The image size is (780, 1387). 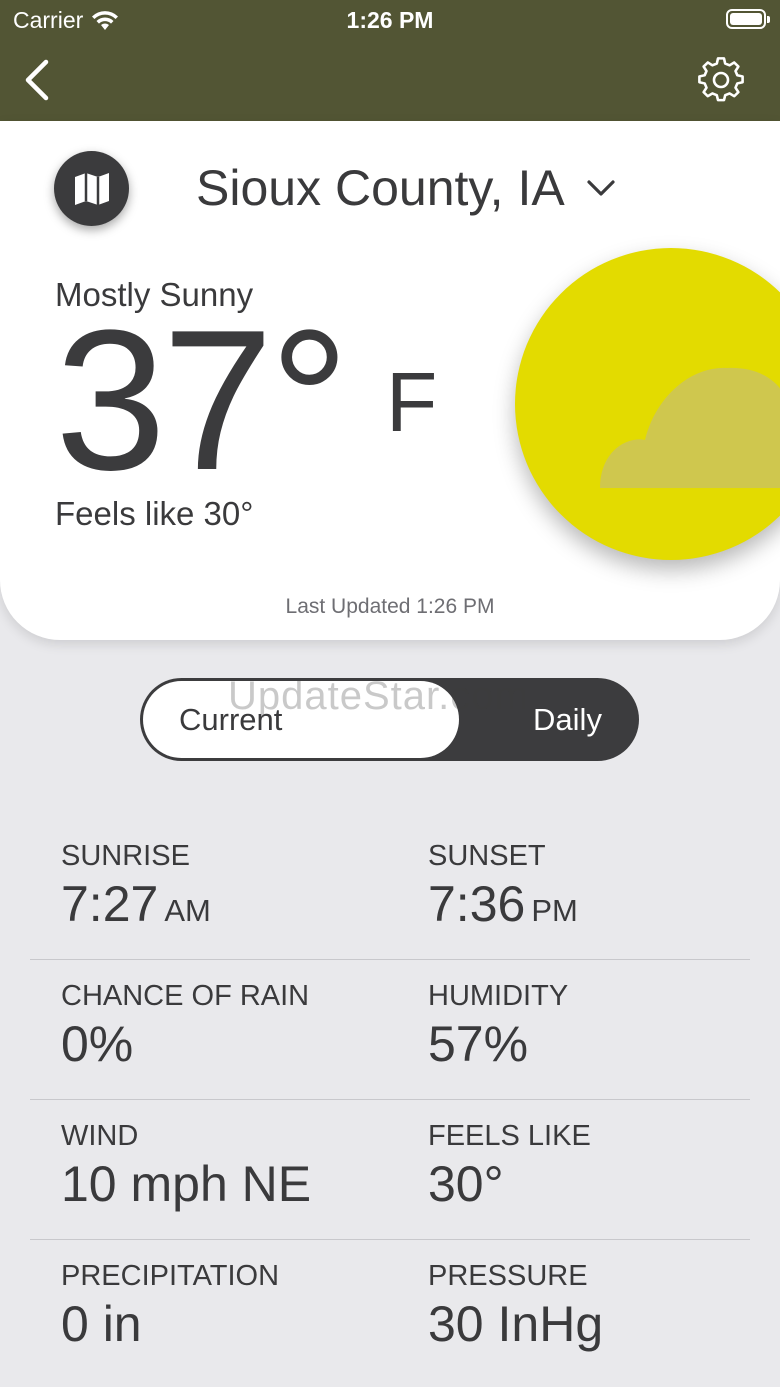 I want to click on chevron-left-icon, so click(x=37, y=80).